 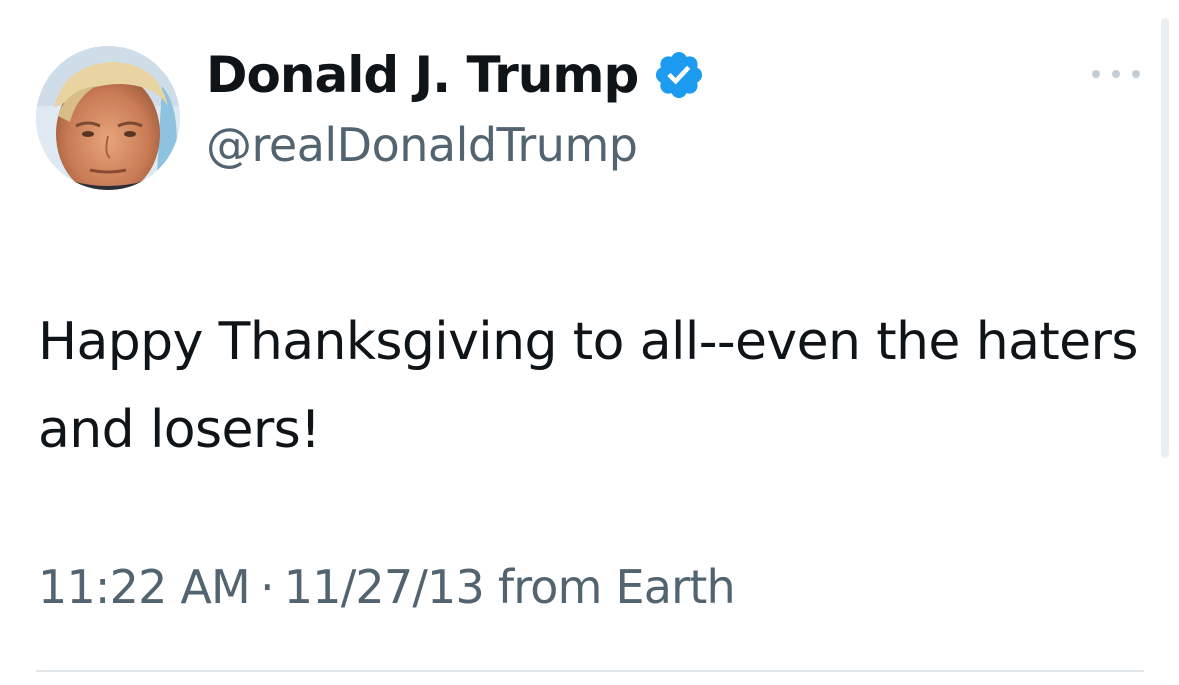 What do you see at coordinates (384, 587) in the screenshot?
I see `tweet-date: 11/27/13` at bounding box center [384, 587].